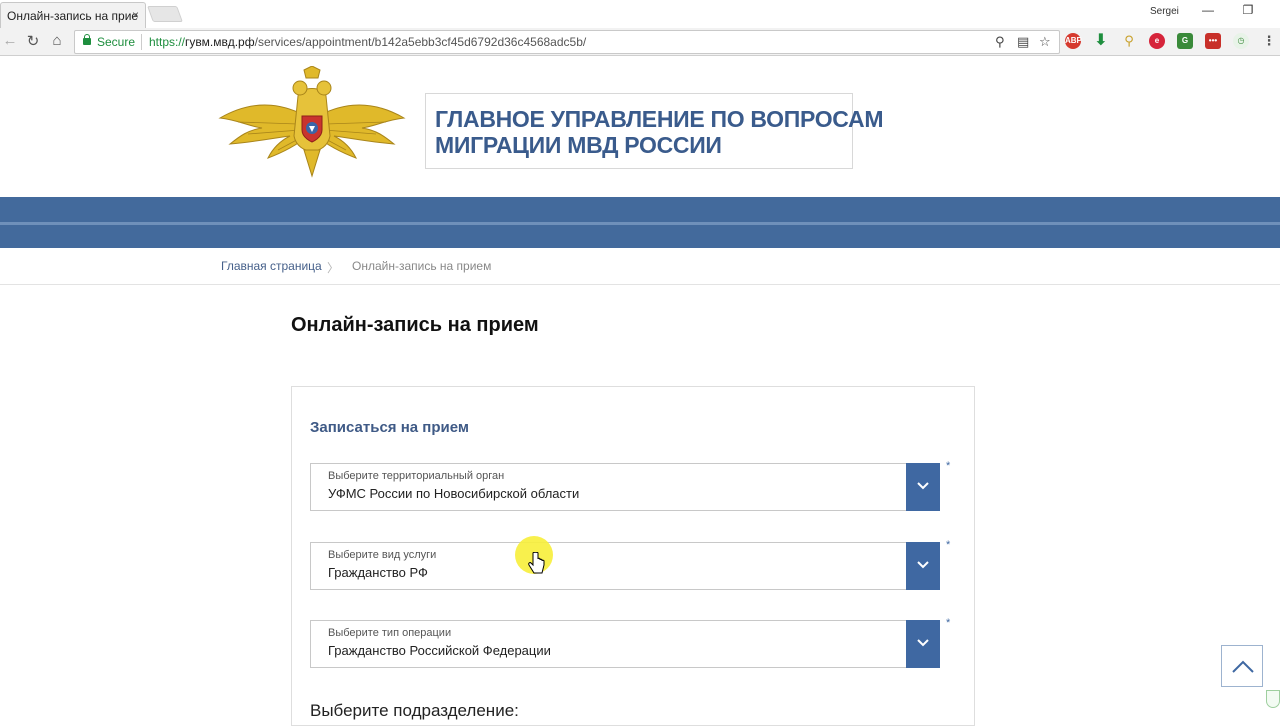 The image size is (1280, 726). What do you see at coordinates (1000, 42) in the screenshot?
I see `zoom-icon: ⚲` at bounding box center [1000, 42].